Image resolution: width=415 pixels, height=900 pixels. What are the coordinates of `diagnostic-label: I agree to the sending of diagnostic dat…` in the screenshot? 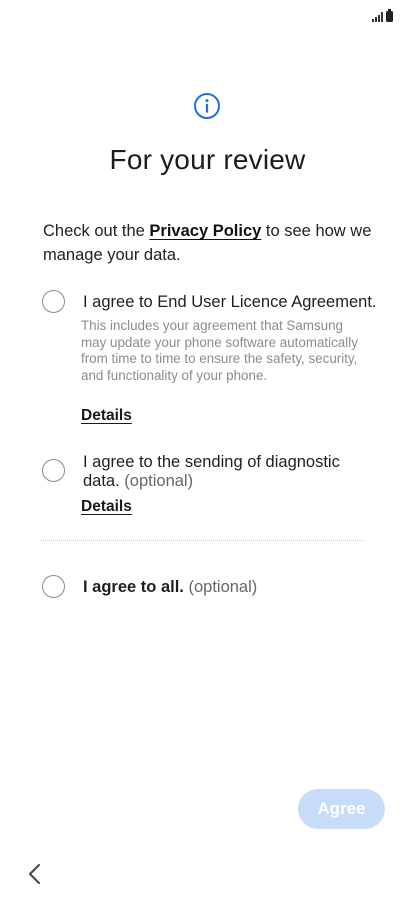 It's located at (223, 472).